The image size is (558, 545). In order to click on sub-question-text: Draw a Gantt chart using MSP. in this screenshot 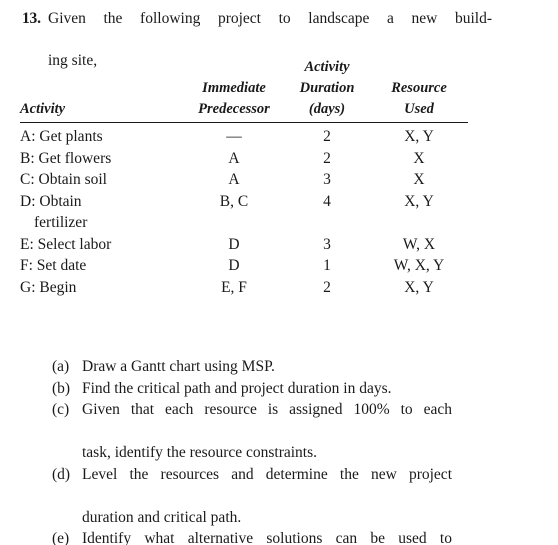, I will do `click(267, 367)`.